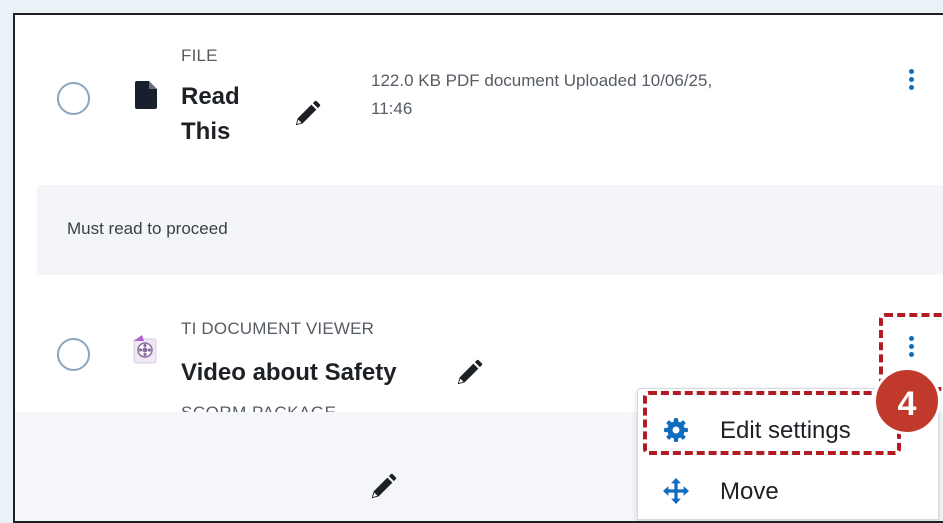 This screenshot has height=523, width=943. I want to click on file-details-line1: 122.0 KB PDF document Uploaded 10/06/25,, so click(542, 80).